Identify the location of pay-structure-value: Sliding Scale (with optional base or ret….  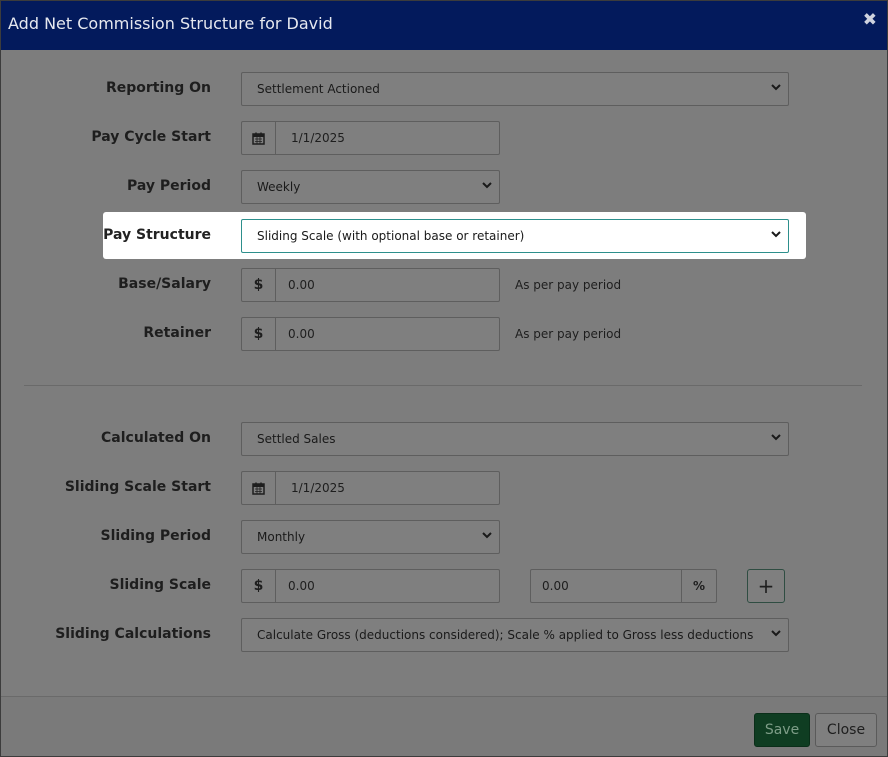
(391, 236).